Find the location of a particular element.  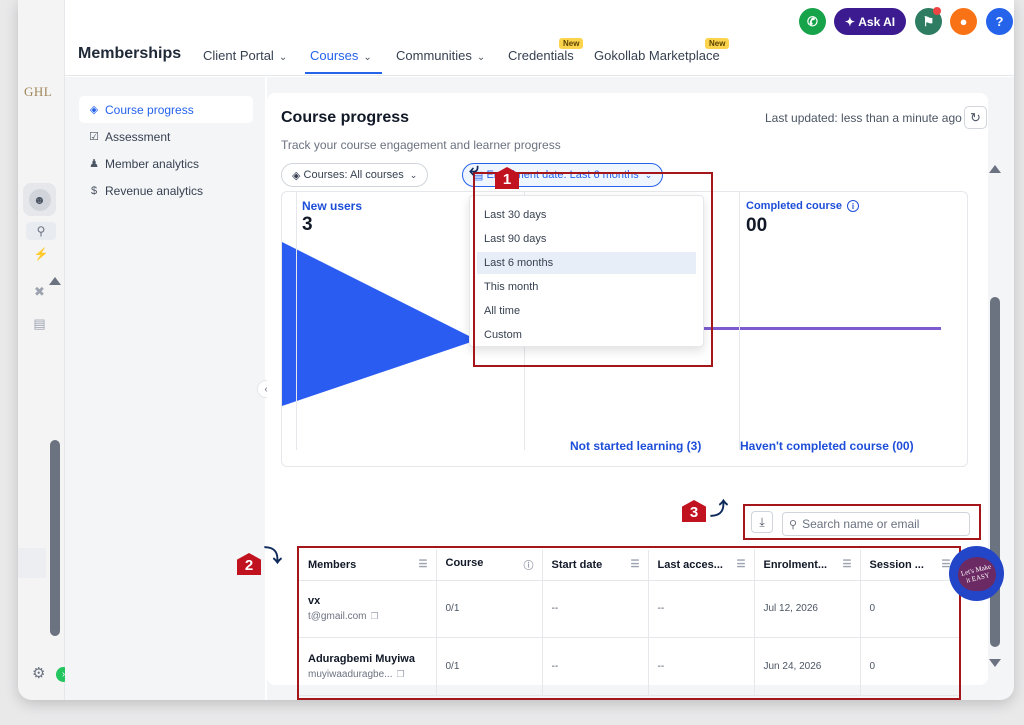

user-icon: ☻ is located at coordinates (39, 199).